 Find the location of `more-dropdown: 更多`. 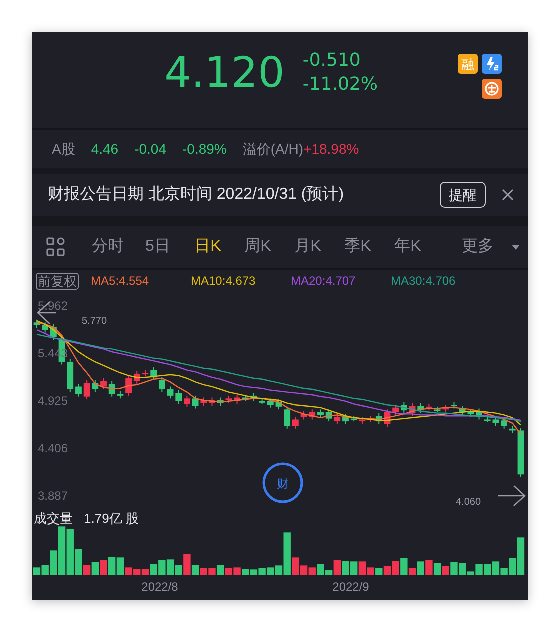

more-dropdown: 更多 is located at coordinates (491, 247).